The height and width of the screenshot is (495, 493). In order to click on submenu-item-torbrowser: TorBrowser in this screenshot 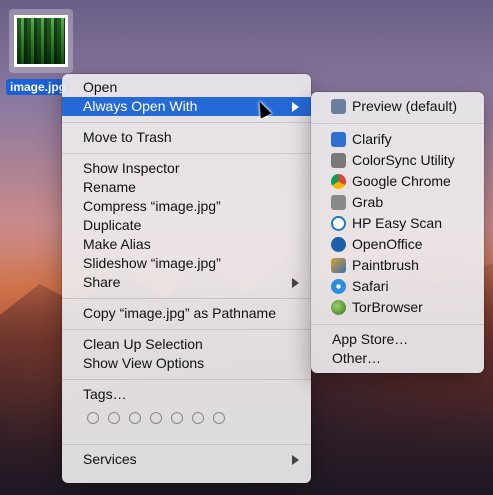, I will do `click(397, 307)`.